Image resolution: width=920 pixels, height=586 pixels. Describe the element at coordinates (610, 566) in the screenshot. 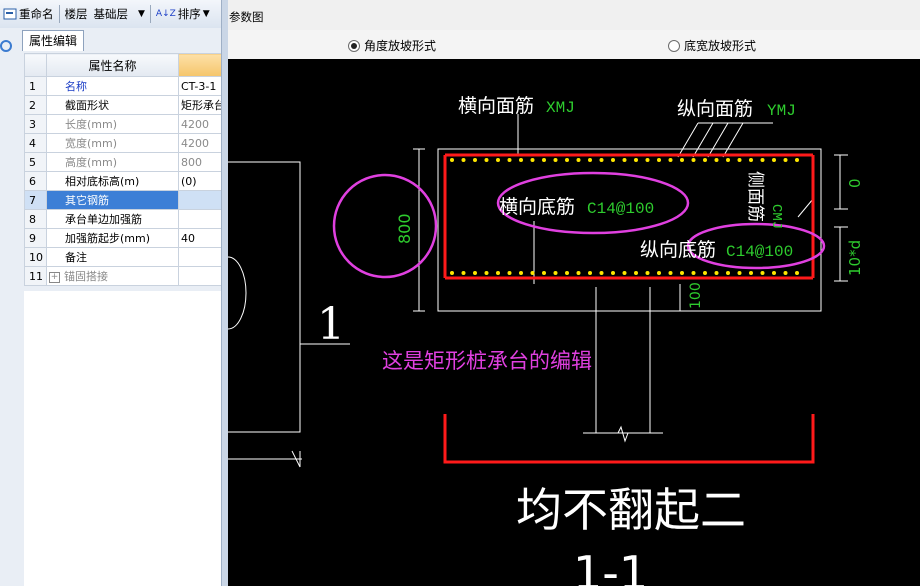

I see `section-label: 1-1` at that location.